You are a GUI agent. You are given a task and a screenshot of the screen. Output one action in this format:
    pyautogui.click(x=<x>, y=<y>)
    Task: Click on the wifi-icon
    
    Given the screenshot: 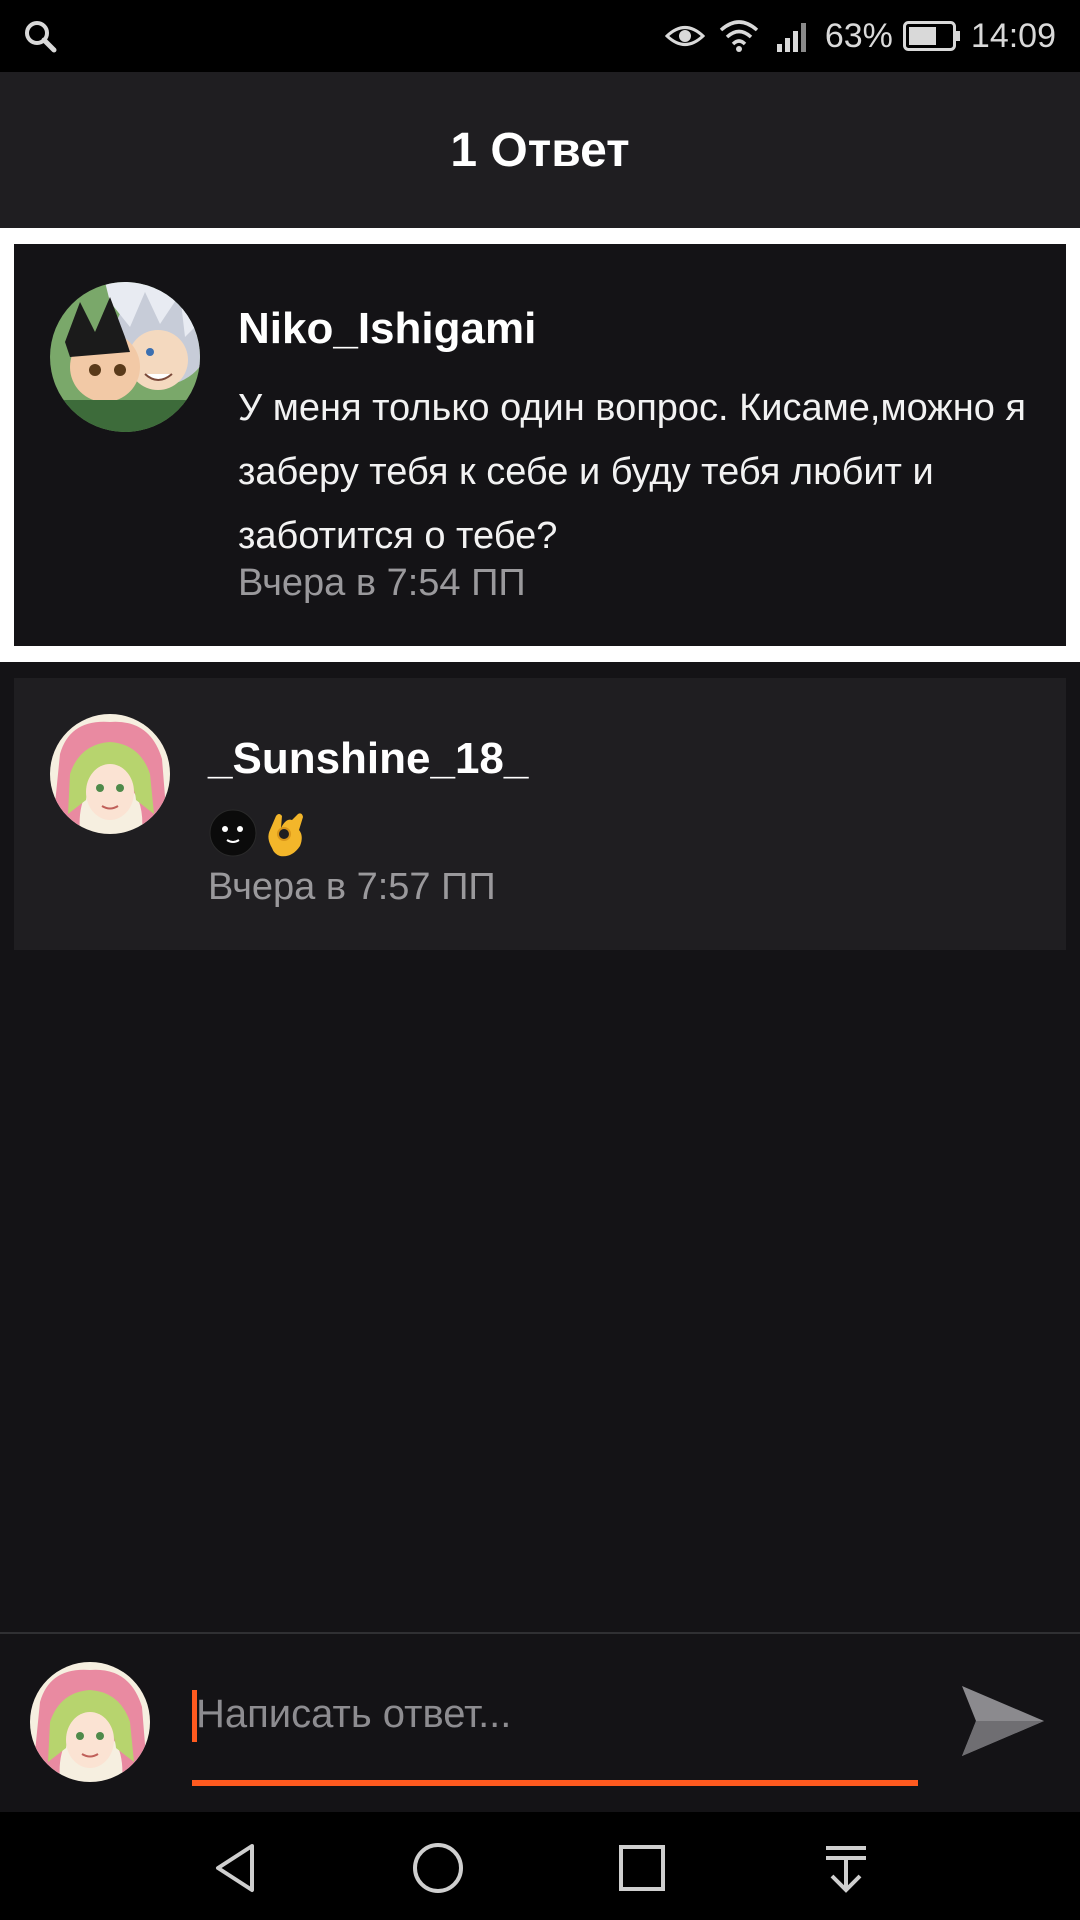 What is the action you would take?
    pyautogui.click(x=739, y=36)
    